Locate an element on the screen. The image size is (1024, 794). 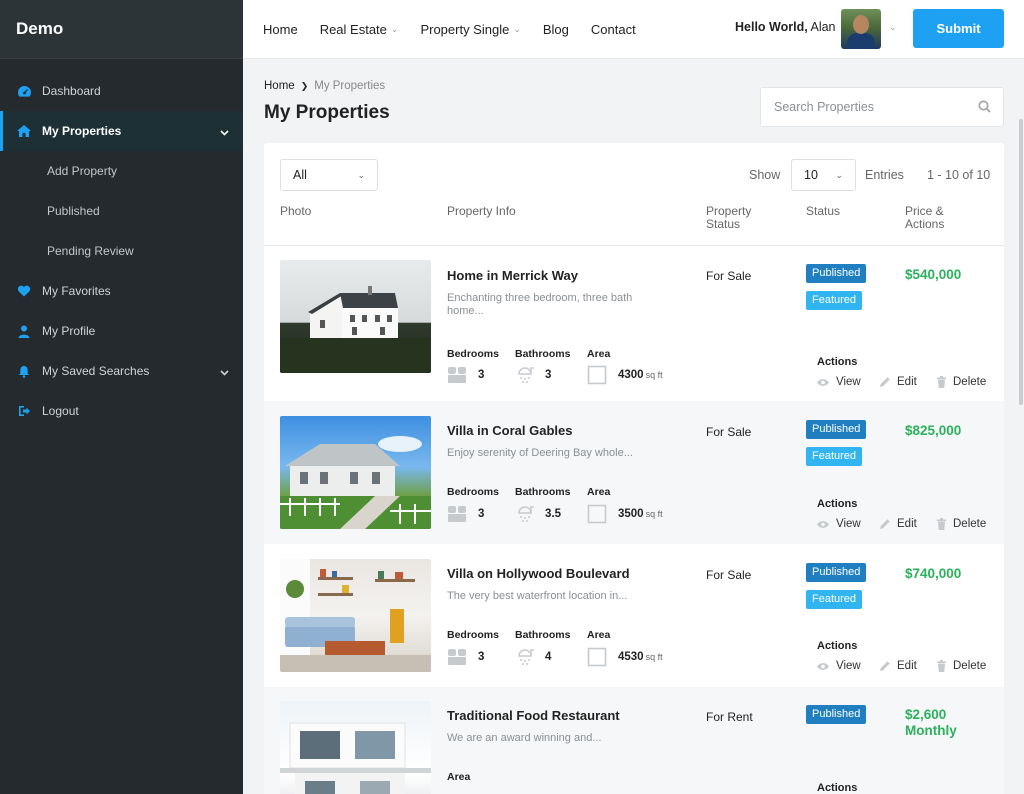
entries-value: 10 is located at coordinates (811, 175).